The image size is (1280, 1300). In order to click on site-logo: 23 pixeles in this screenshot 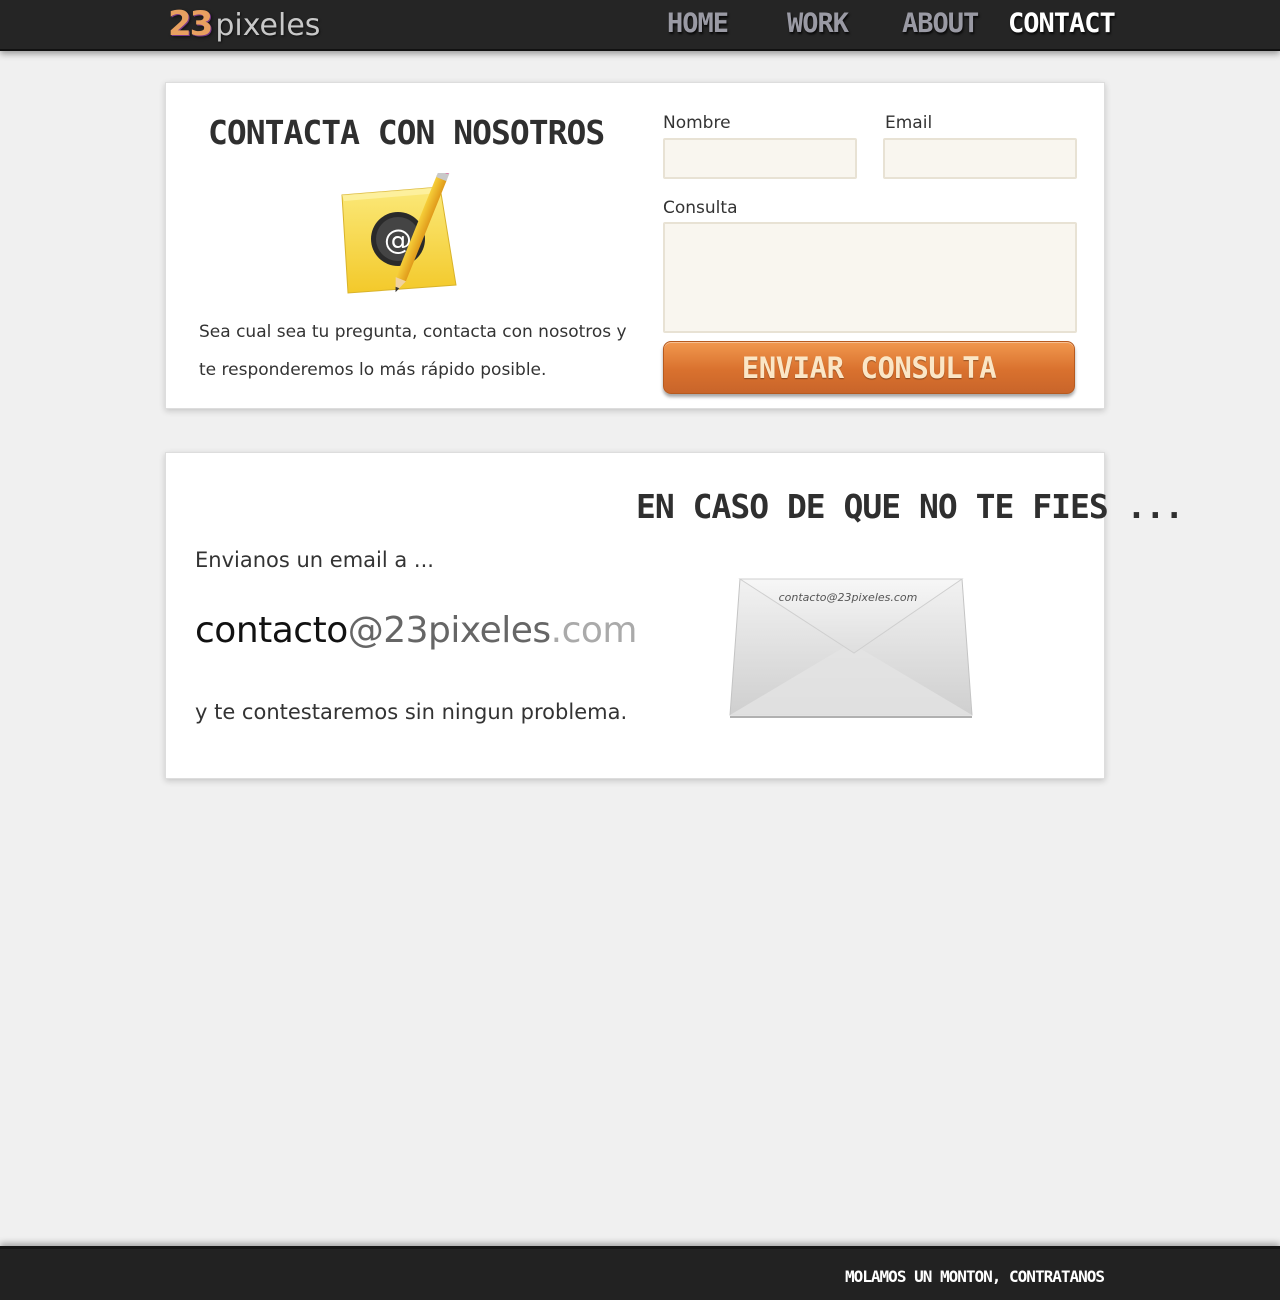, I will do `click(244, 26)`.